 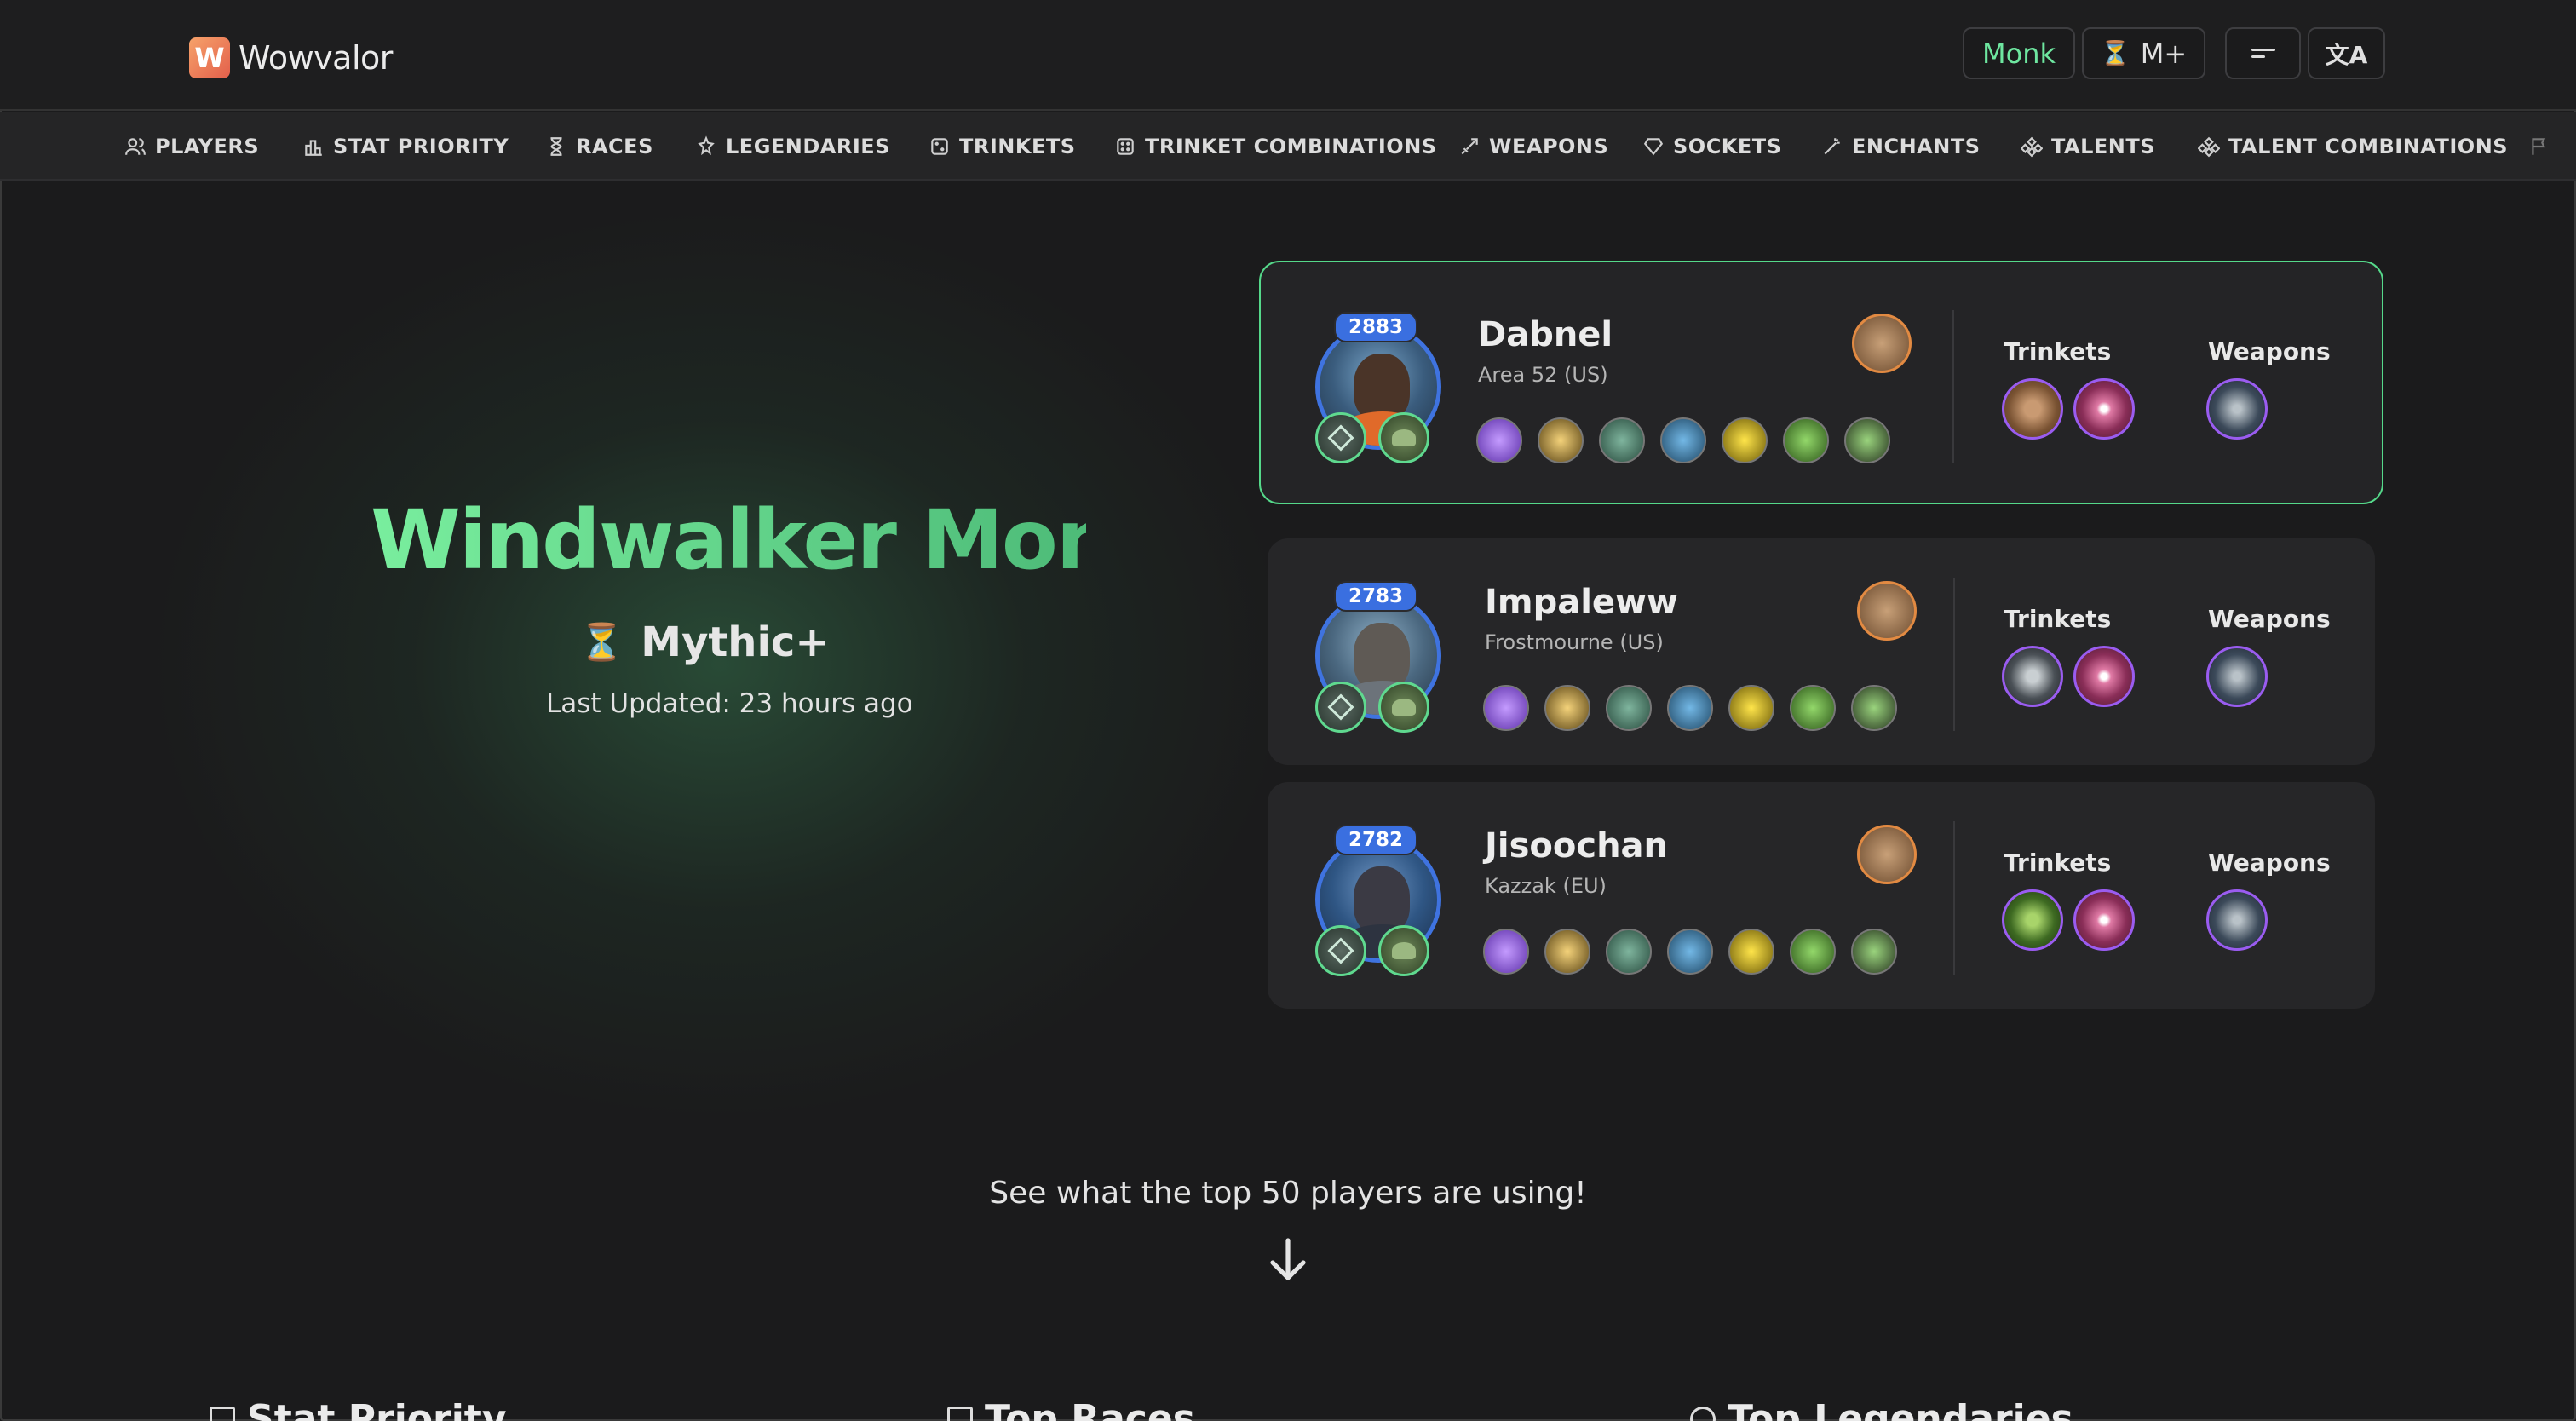 I want to click on player-name: Impaleww, so click(x=1582, y=603).